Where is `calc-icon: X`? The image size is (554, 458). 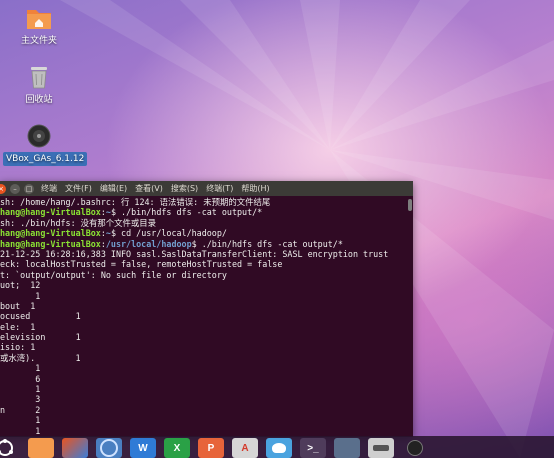
calc-icon: X is located at coordinates (177, 448).